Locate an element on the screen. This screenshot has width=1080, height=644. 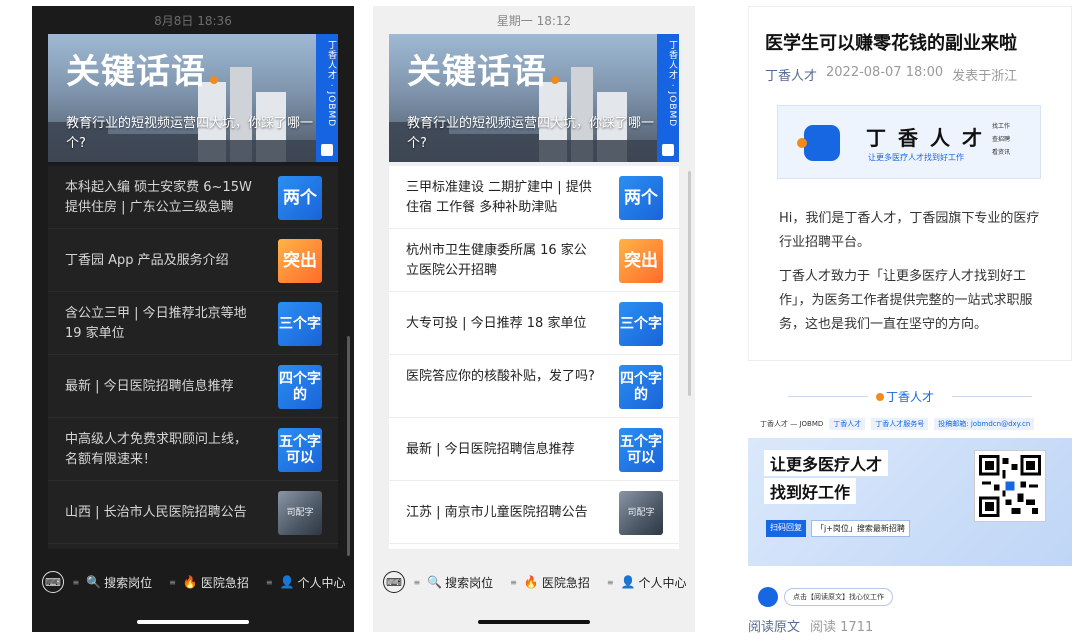
read-count: 阅读 1711 is located at coordinates (842, 627).